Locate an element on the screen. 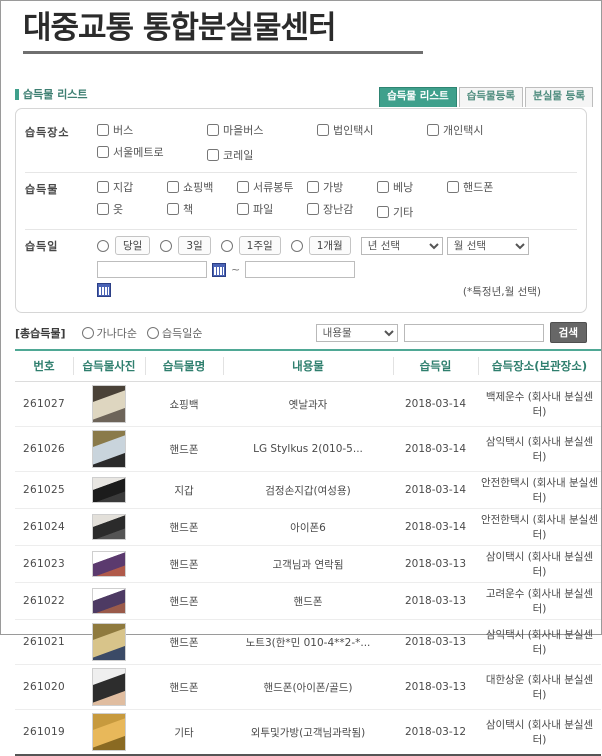 Image resolution: width=602 pixels, height=756 pixels. location-checkbox-village-bus is located at coordinates (213, 130).